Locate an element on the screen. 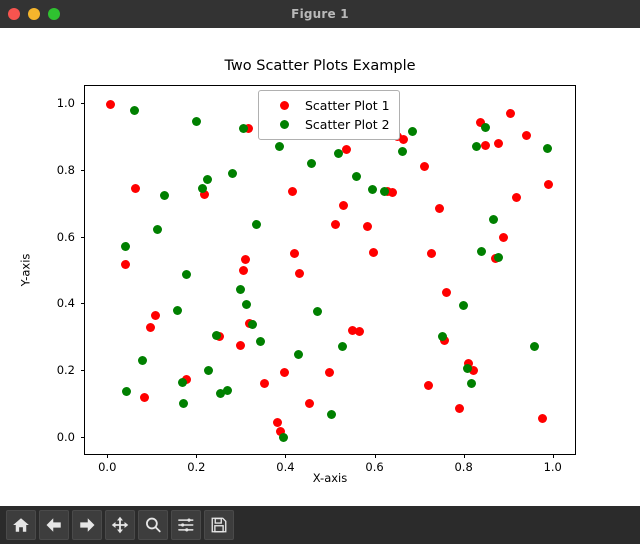 Image resolution: width=640 pixels, height=544 pixels. forward-button is located at coordinates (87, 525).